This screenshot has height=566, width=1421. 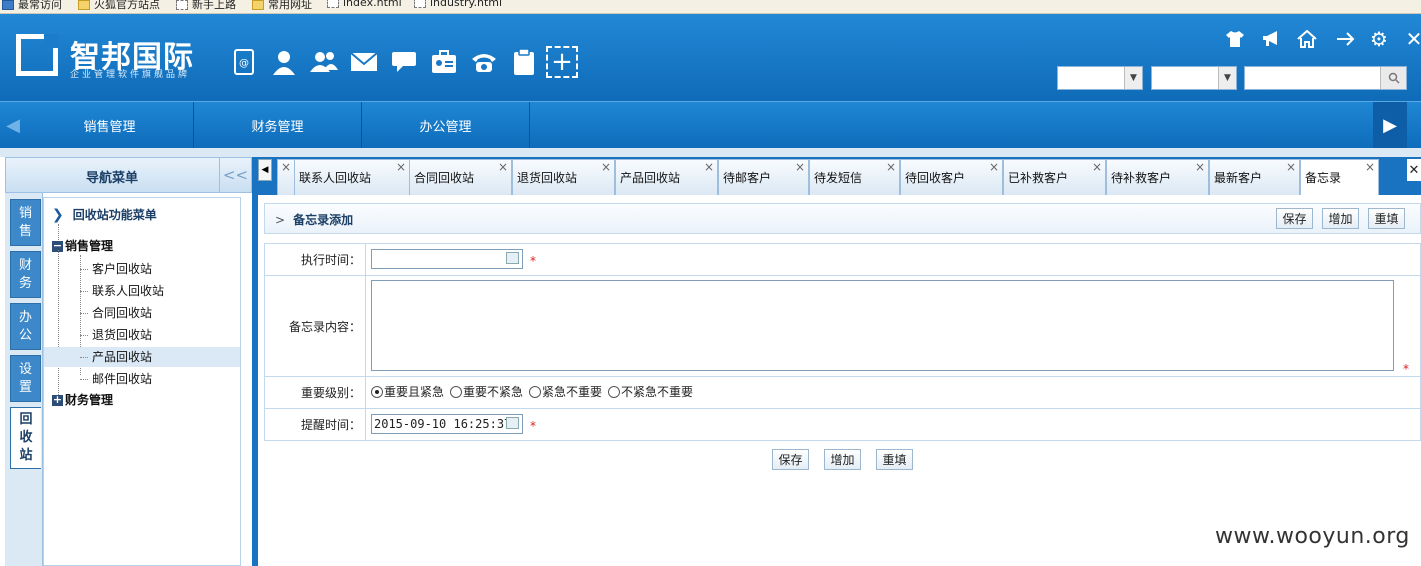 I want to click on id-card-icon, so click(x=444, y=62).